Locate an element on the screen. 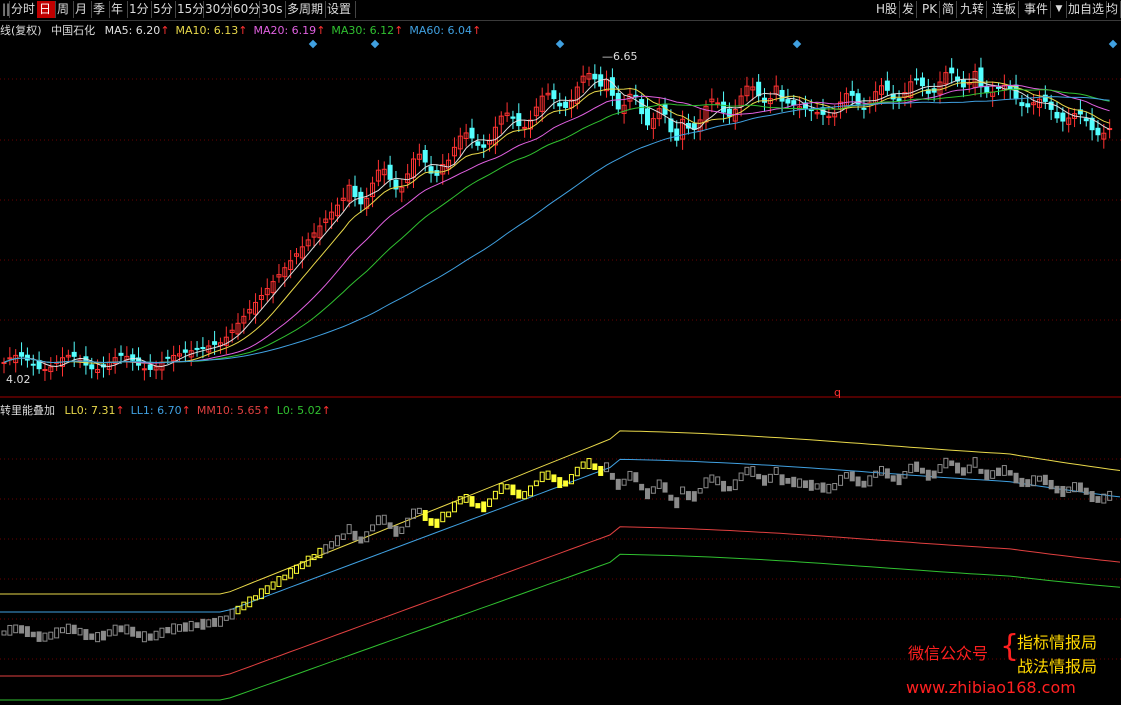  watermark-line1: 指标情报局 is located at coordinates (1057, 642).